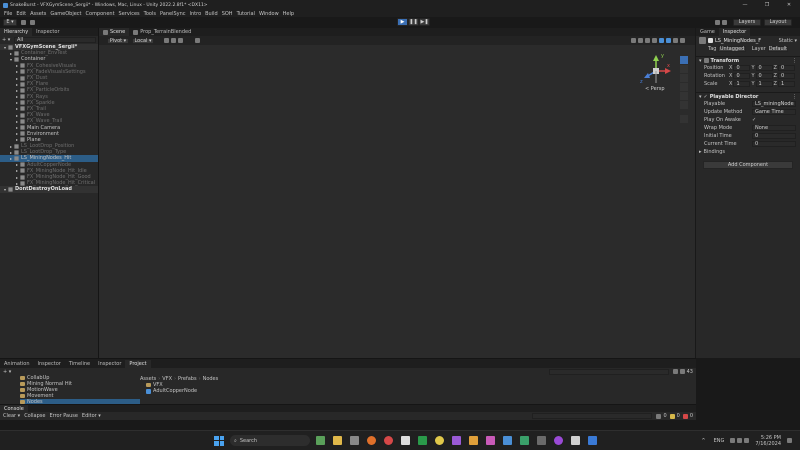  I want to click on app10-icon, so click(592, 440).